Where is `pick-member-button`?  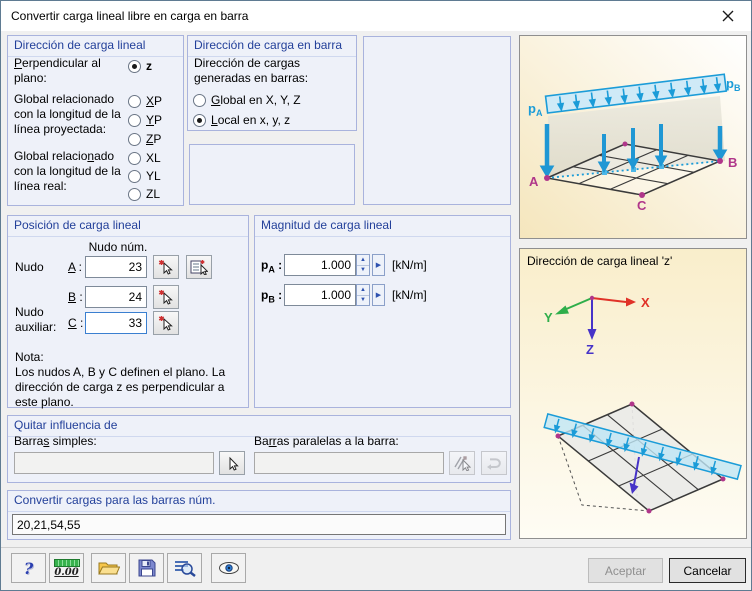 pick-member-button is located at coordinates (232, 463).